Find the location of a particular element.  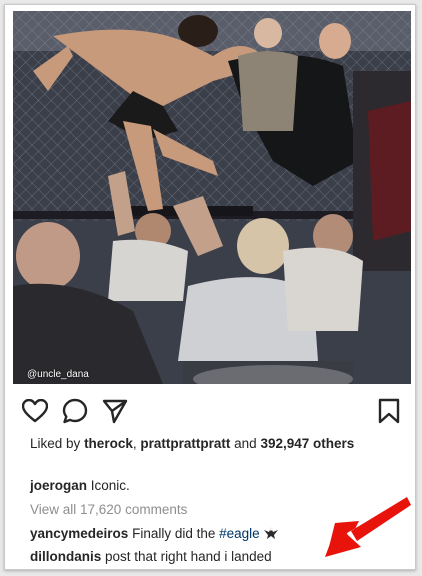

liker-username-1: therock is located at coordinates (108, 443).